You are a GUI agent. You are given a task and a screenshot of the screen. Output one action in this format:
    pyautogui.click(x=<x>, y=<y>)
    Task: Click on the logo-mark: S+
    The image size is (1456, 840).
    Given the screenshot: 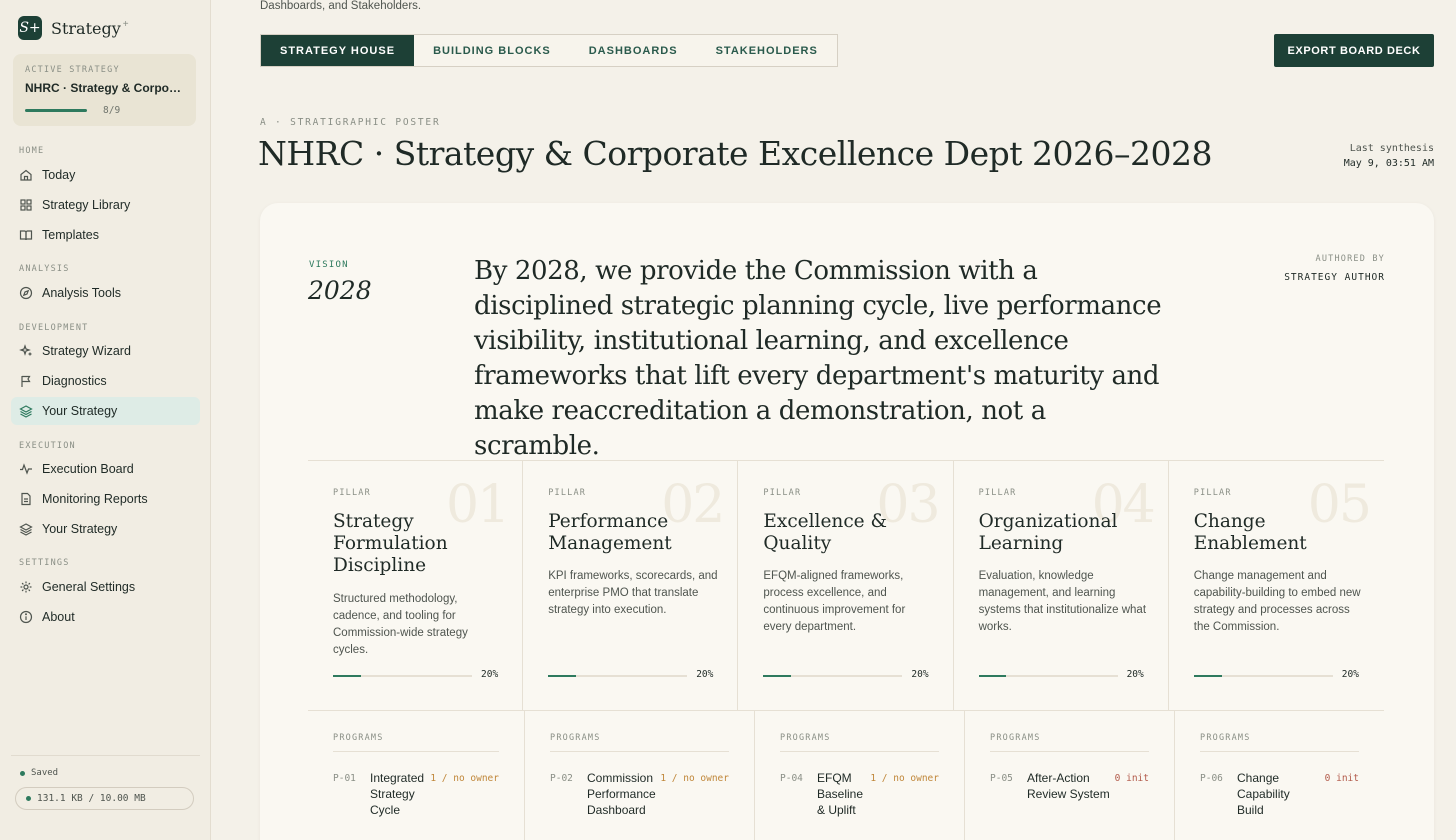 What is the action you would take?
    pyautogui.click(x=30, y=28)
    